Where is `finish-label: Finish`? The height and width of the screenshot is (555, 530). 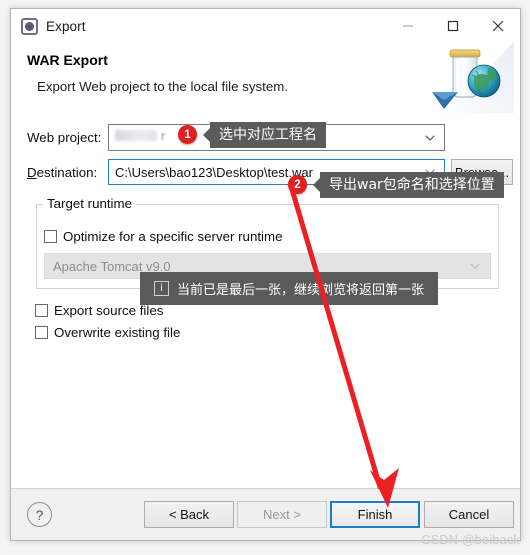 finish-label: Finish is located at coordinates (375, 514).